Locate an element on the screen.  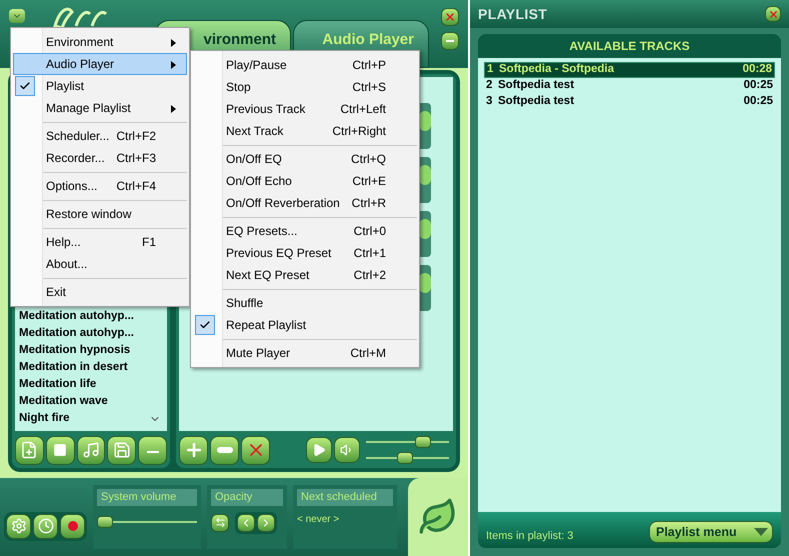
menu-item: Previous EQ Preset Ctrl+1 is located at coordinates (305, 253).